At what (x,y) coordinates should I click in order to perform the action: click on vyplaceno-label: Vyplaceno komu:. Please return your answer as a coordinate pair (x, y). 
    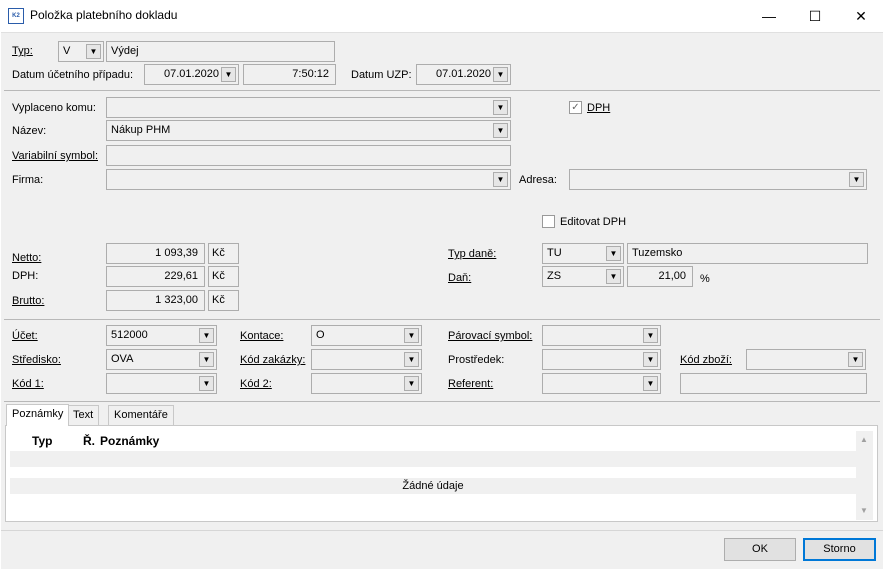
    Looking at the image, I should click on (54, 108).